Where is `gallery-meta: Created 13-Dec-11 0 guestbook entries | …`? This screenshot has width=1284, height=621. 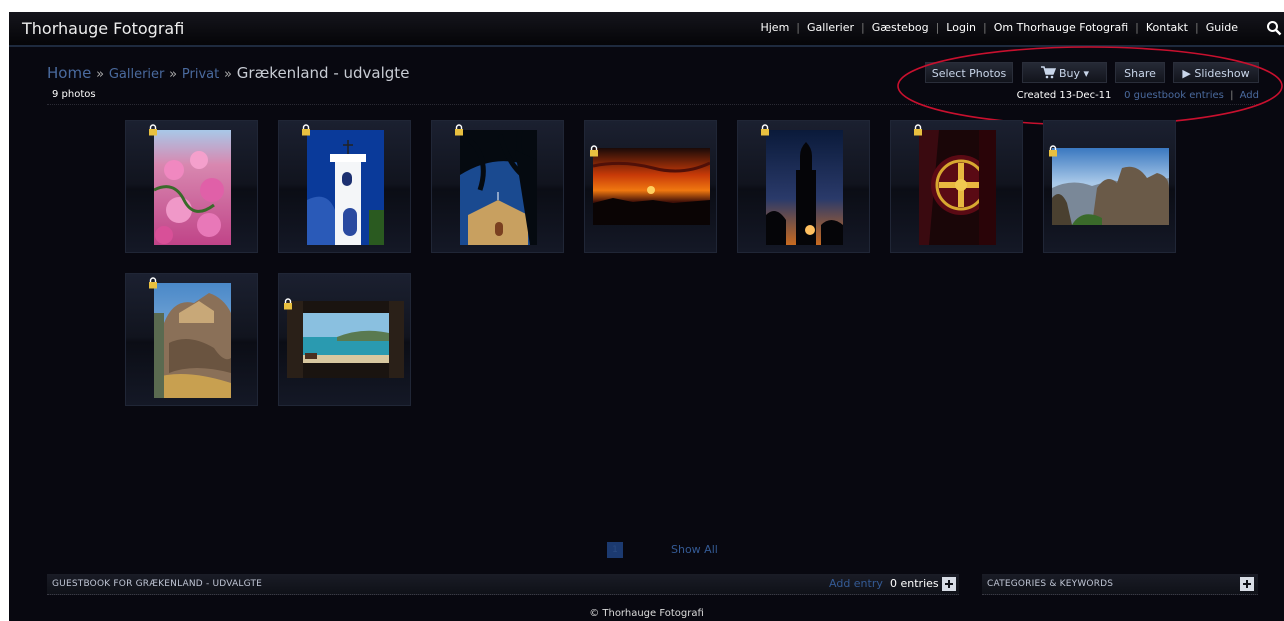 gallery-meta: Created 13-Dec-11 0 guestbook entries | … is located at coordinates (1138, 95).